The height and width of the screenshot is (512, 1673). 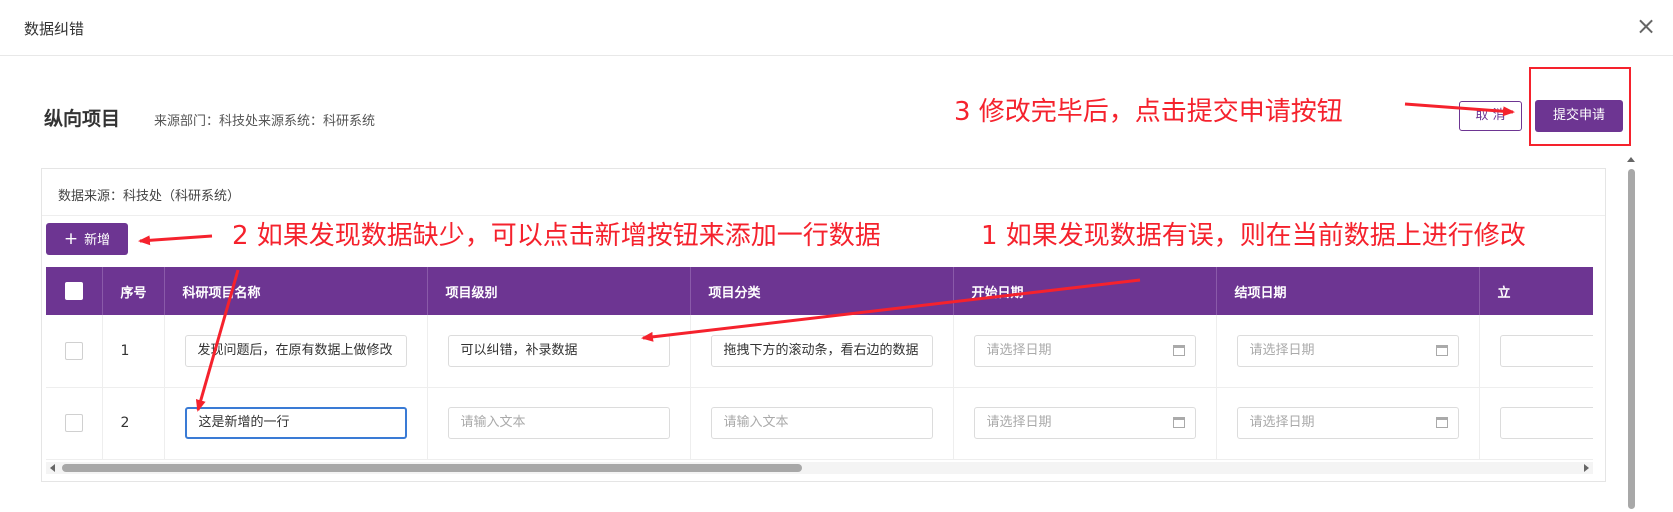 I want to click on project-level-input: 可以纠错，补录数据, so click(x=558, y=350).